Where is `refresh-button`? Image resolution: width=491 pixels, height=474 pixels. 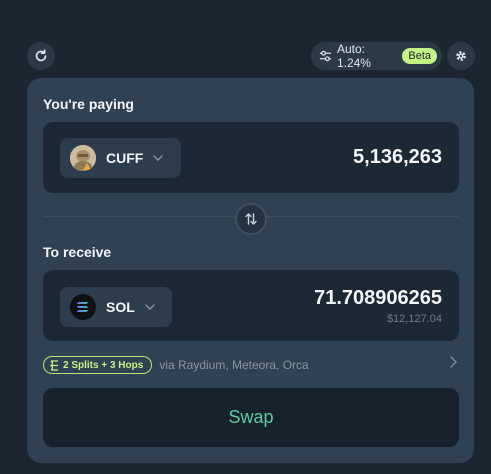
refresh-button is located at coordinates (41, 56).